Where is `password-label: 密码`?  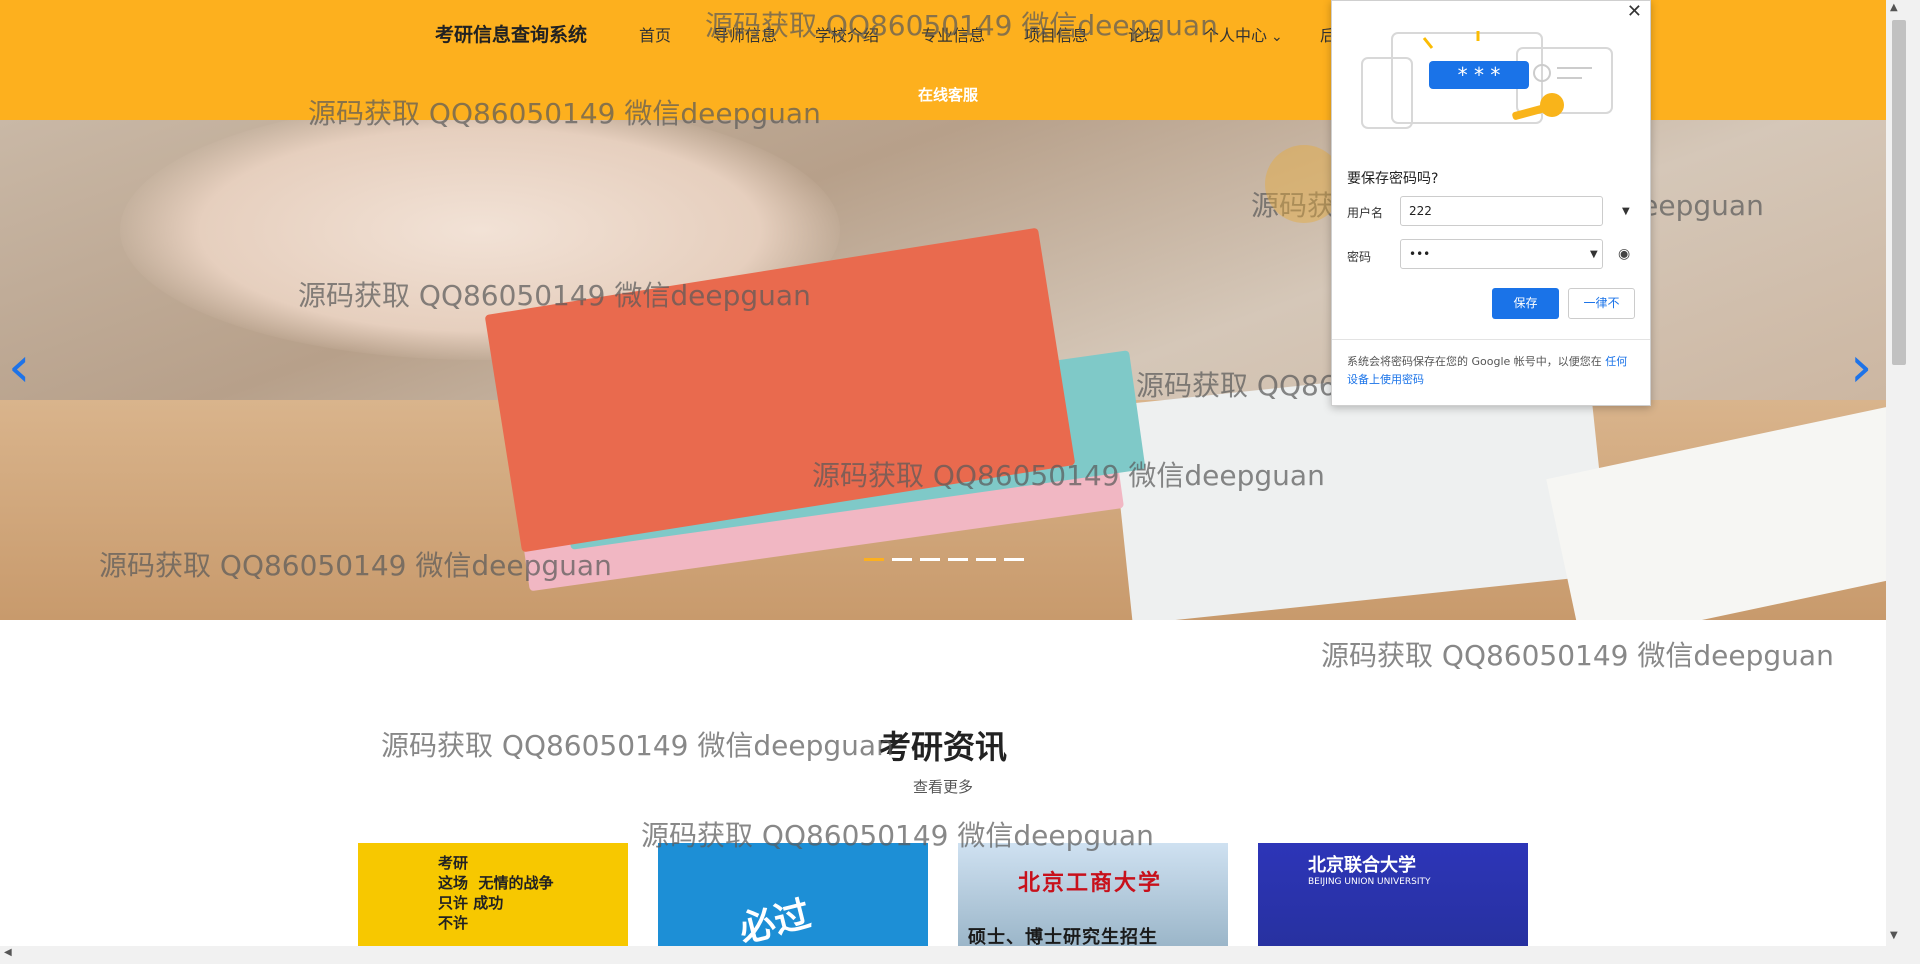
password-label: 密码 is located at coordinates (1359, 257).